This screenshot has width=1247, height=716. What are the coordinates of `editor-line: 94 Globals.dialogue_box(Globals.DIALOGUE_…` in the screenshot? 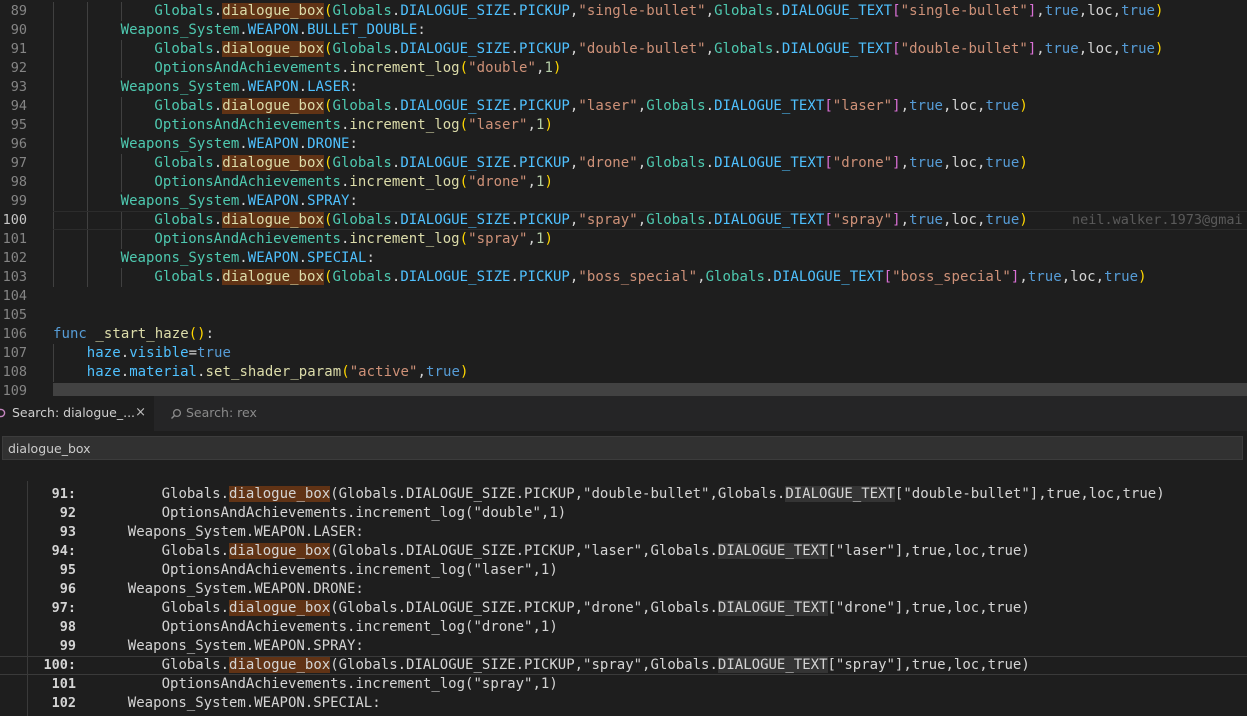 It's located at (623, 106).